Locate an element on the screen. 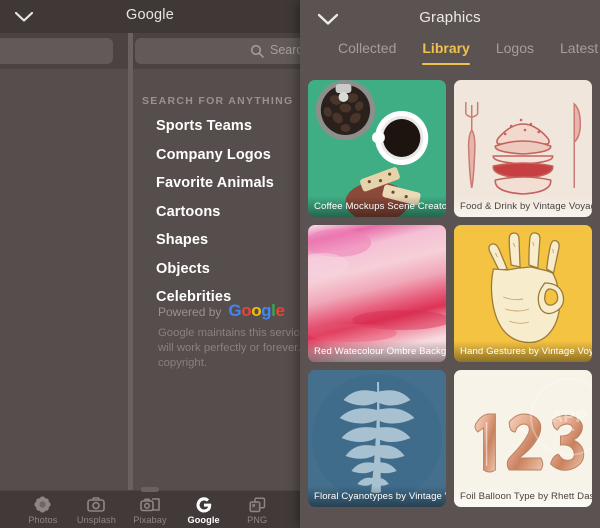  powered-by-row: Powered by Google is located at coordinates (221, 311).